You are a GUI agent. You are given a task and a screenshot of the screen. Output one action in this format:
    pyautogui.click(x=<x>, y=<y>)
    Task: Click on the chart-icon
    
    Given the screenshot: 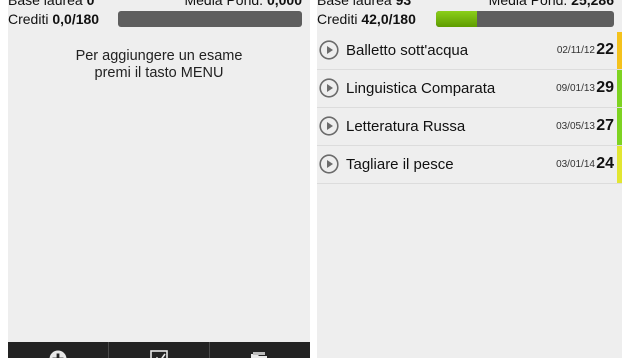 What is the action you would take?
    pyautogui.click(x=159, y=354)
    